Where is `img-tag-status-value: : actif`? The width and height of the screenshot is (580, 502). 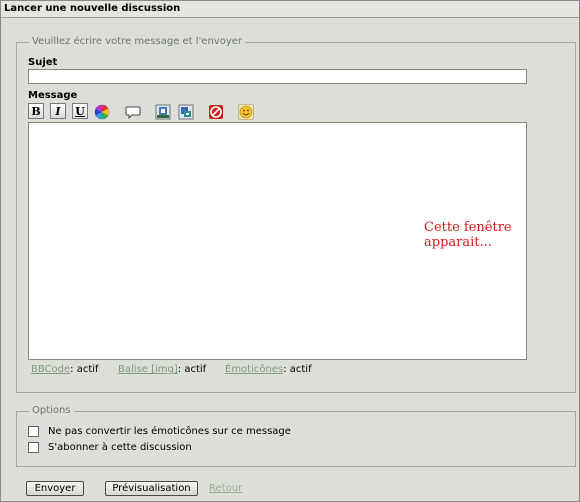
img-tag-status-value: : actif is located at coordinates (192, 369).